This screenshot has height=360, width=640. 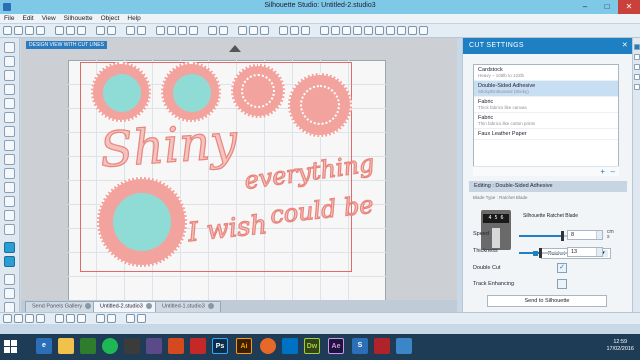 I want to click on speed-input: 8, so click(x=585, y=235).